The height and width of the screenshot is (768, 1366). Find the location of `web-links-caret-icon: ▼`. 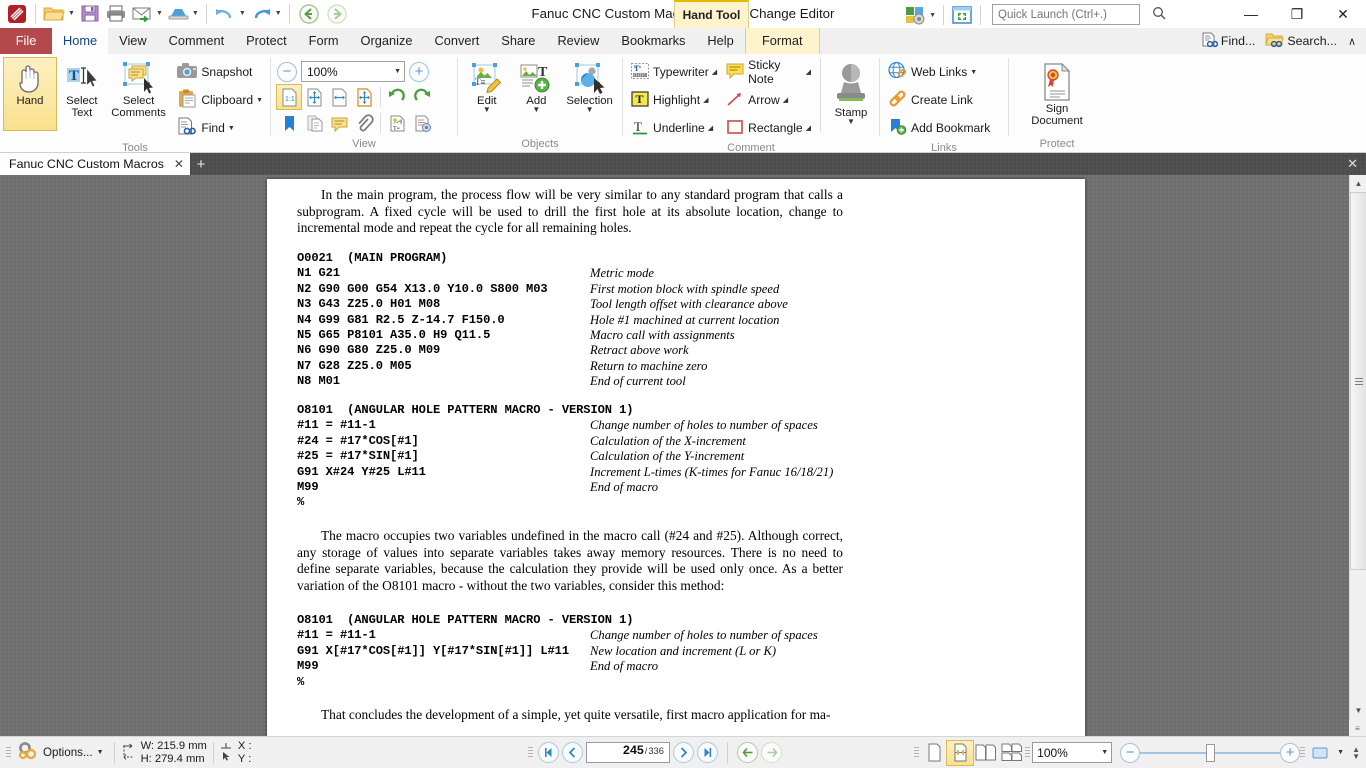

web-links-caret-icon: ▼ is located at coordinates (973, 72).